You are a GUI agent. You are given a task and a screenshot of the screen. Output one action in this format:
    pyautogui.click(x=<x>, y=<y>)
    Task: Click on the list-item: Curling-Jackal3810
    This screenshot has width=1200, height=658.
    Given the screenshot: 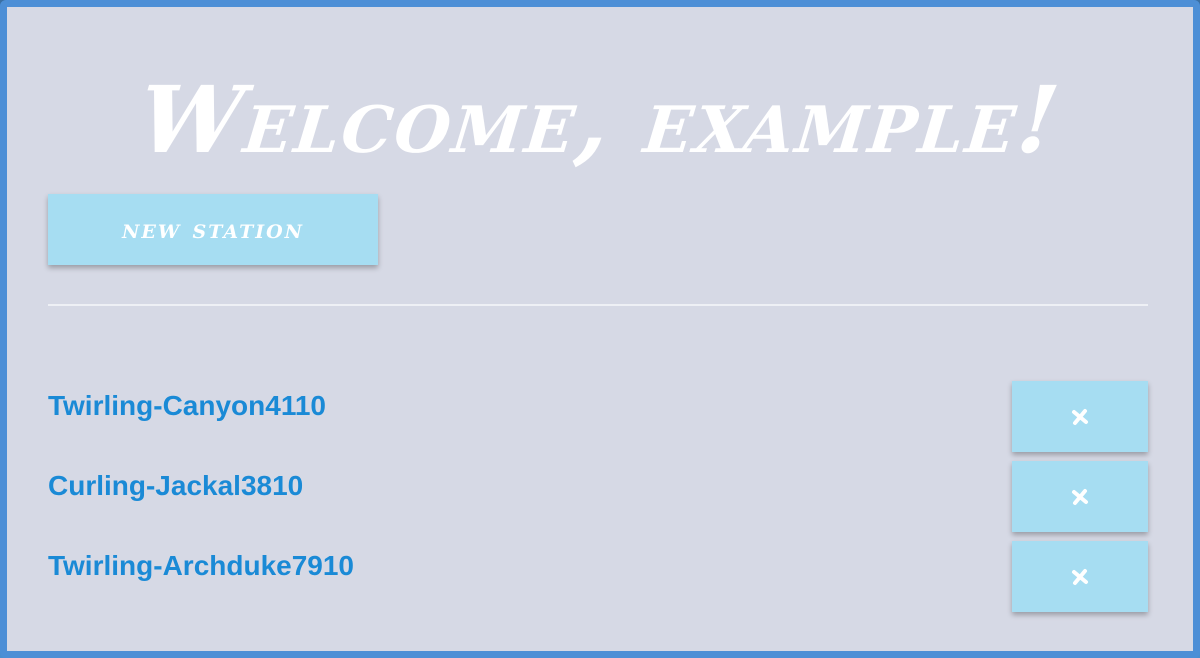 What is the action you would take?
    pyautogui.click(x=598, y=497)
    